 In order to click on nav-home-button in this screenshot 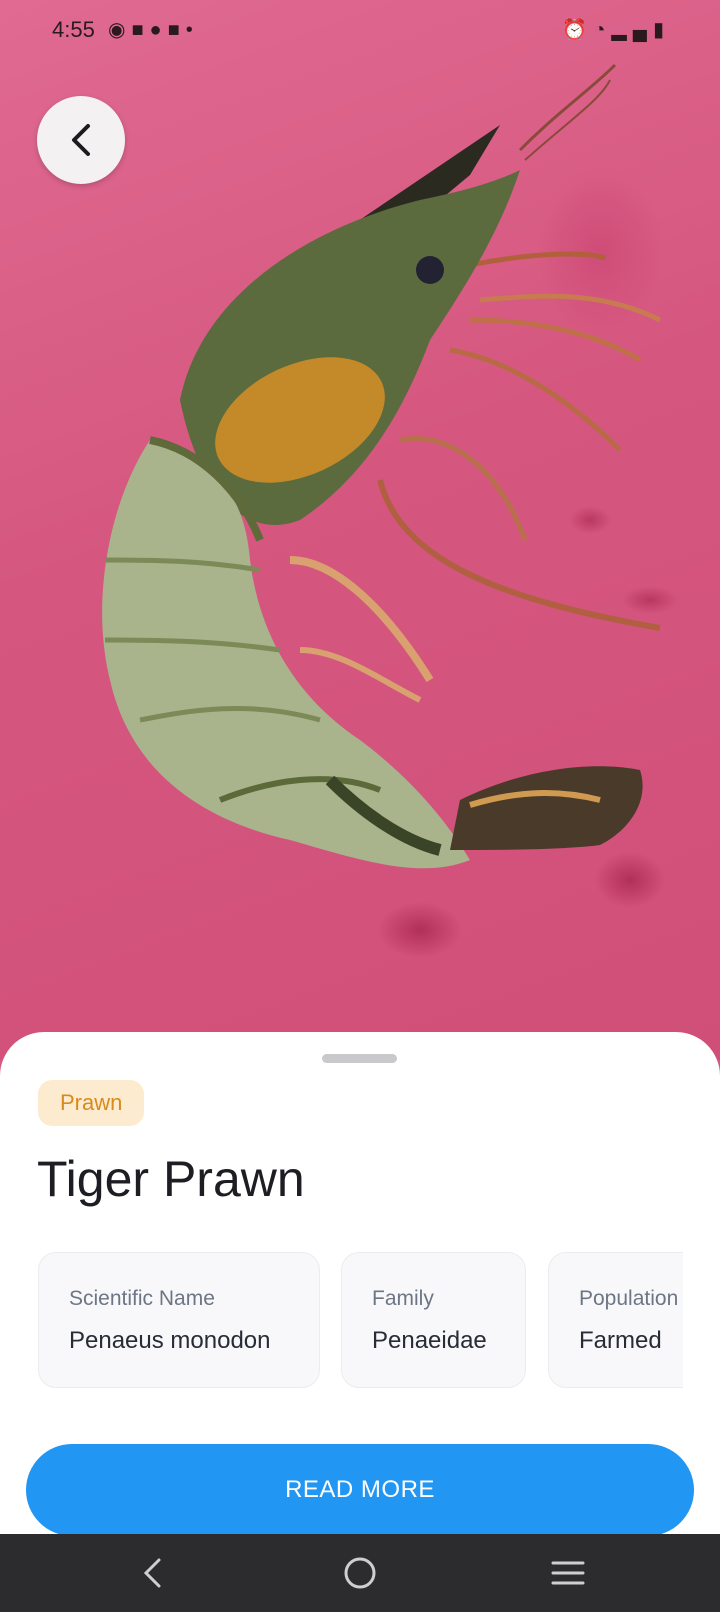, I will do `click(360, 1573)`.